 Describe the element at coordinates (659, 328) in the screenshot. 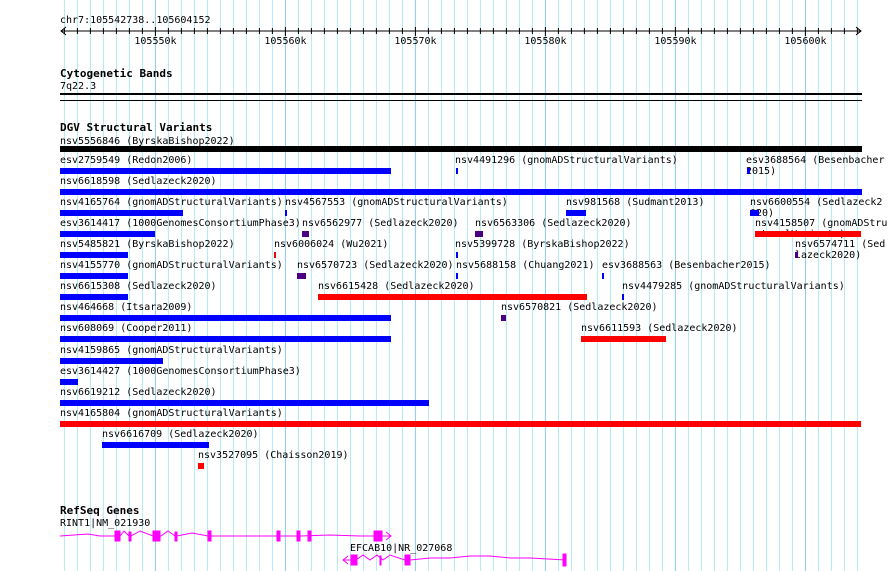

I see `variant-label: nsv6611593 (Sedlazeck2020)` at that location.